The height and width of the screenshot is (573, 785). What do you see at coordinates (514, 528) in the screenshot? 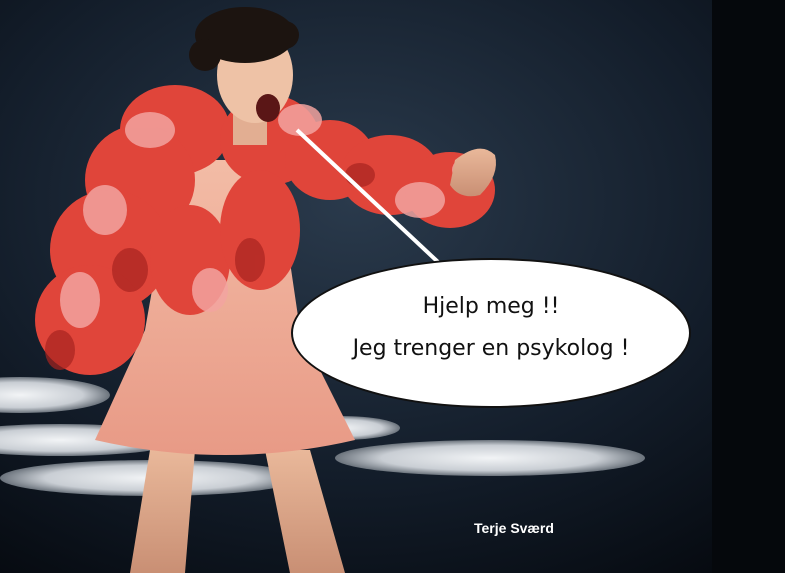
I see `photo-credit: Terje Sværd` at bounding box center [514, 528].